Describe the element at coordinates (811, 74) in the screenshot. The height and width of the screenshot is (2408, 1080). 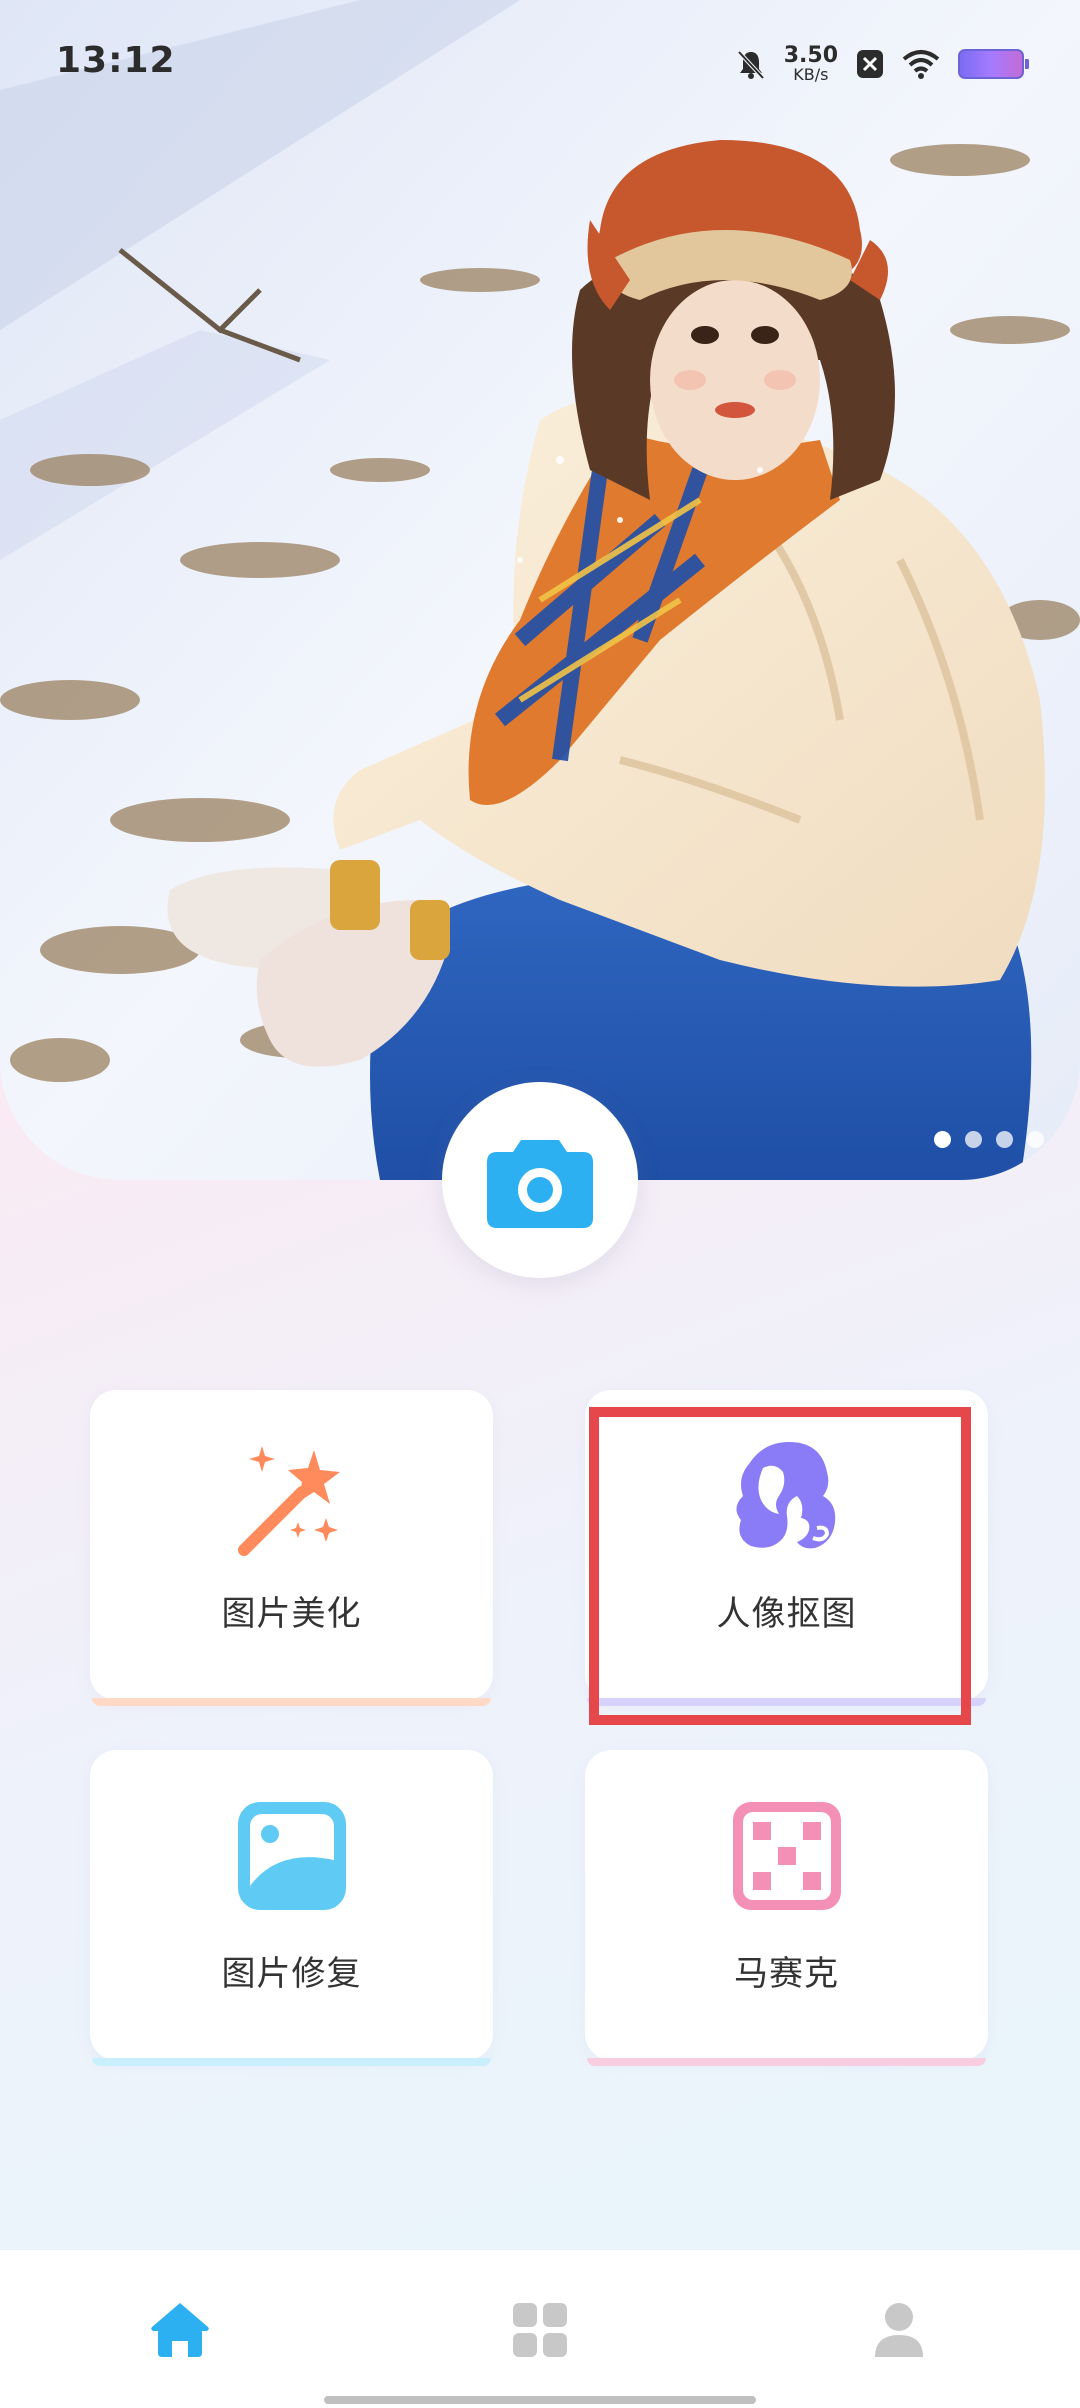
I see `net-speed-unit: KB/s` at that location.